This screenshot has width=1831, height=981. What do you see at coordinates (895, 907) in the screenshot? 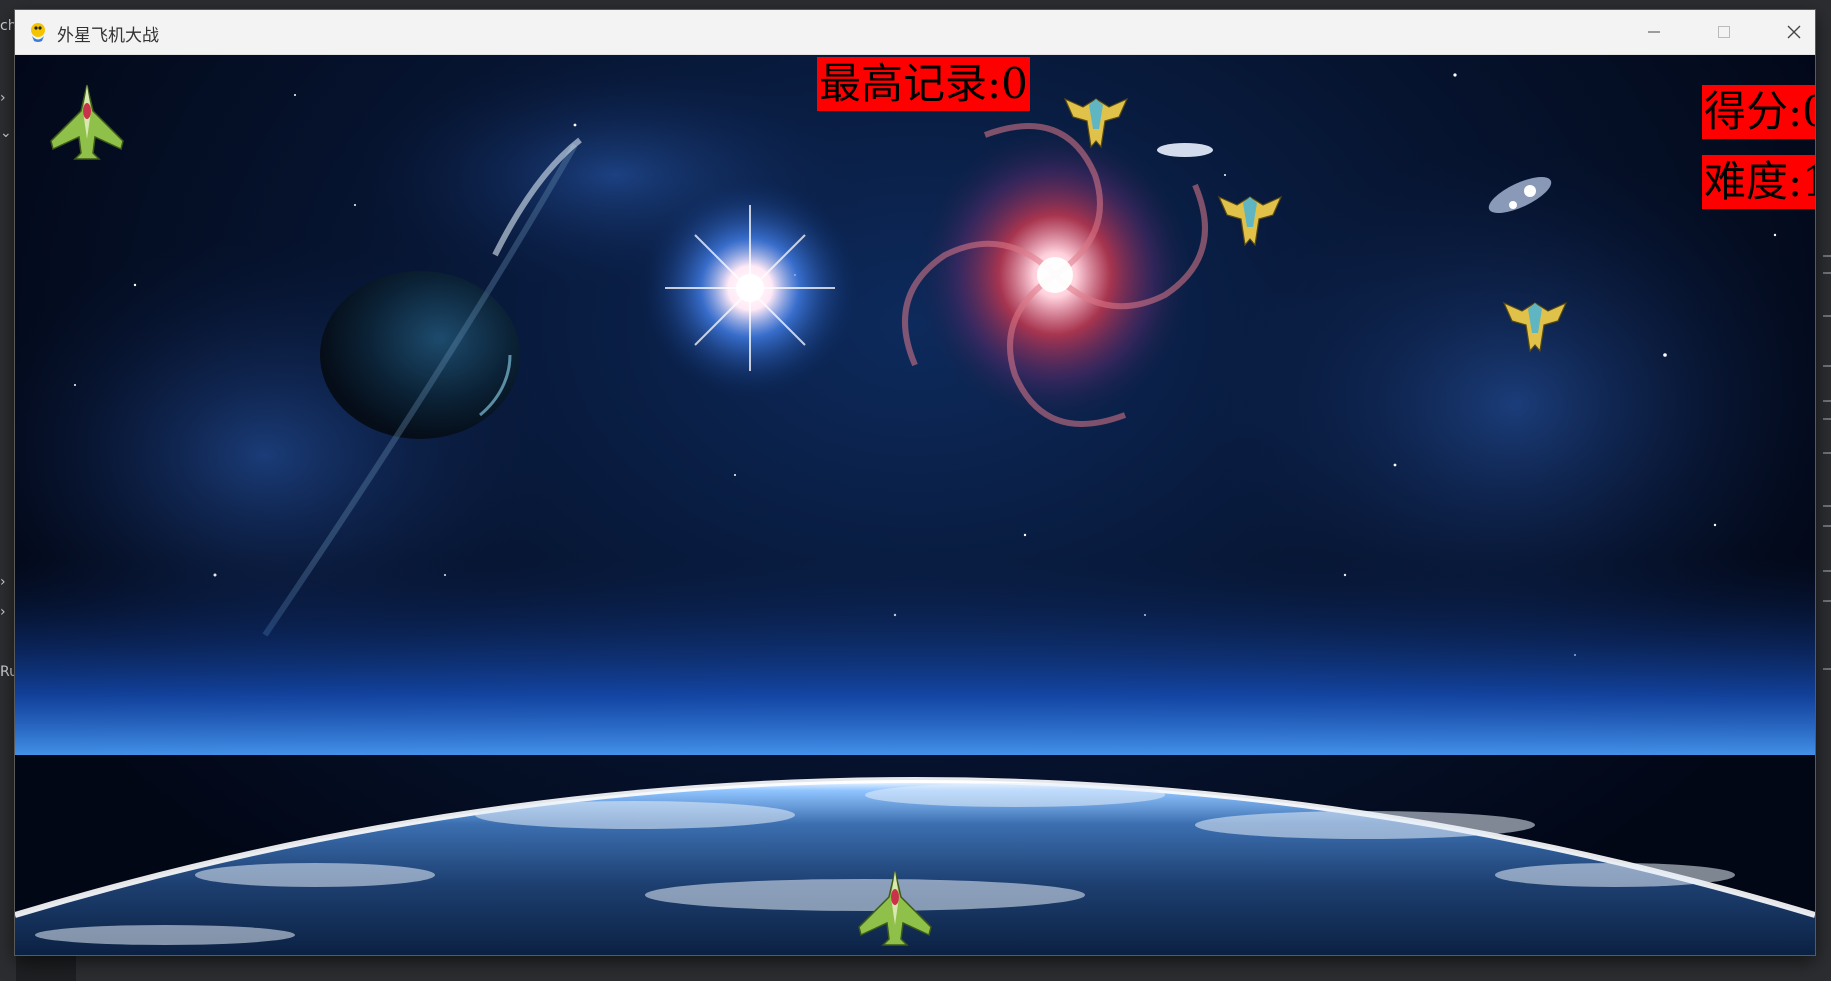
I see `player-ship` at bounding box center [895, 907].